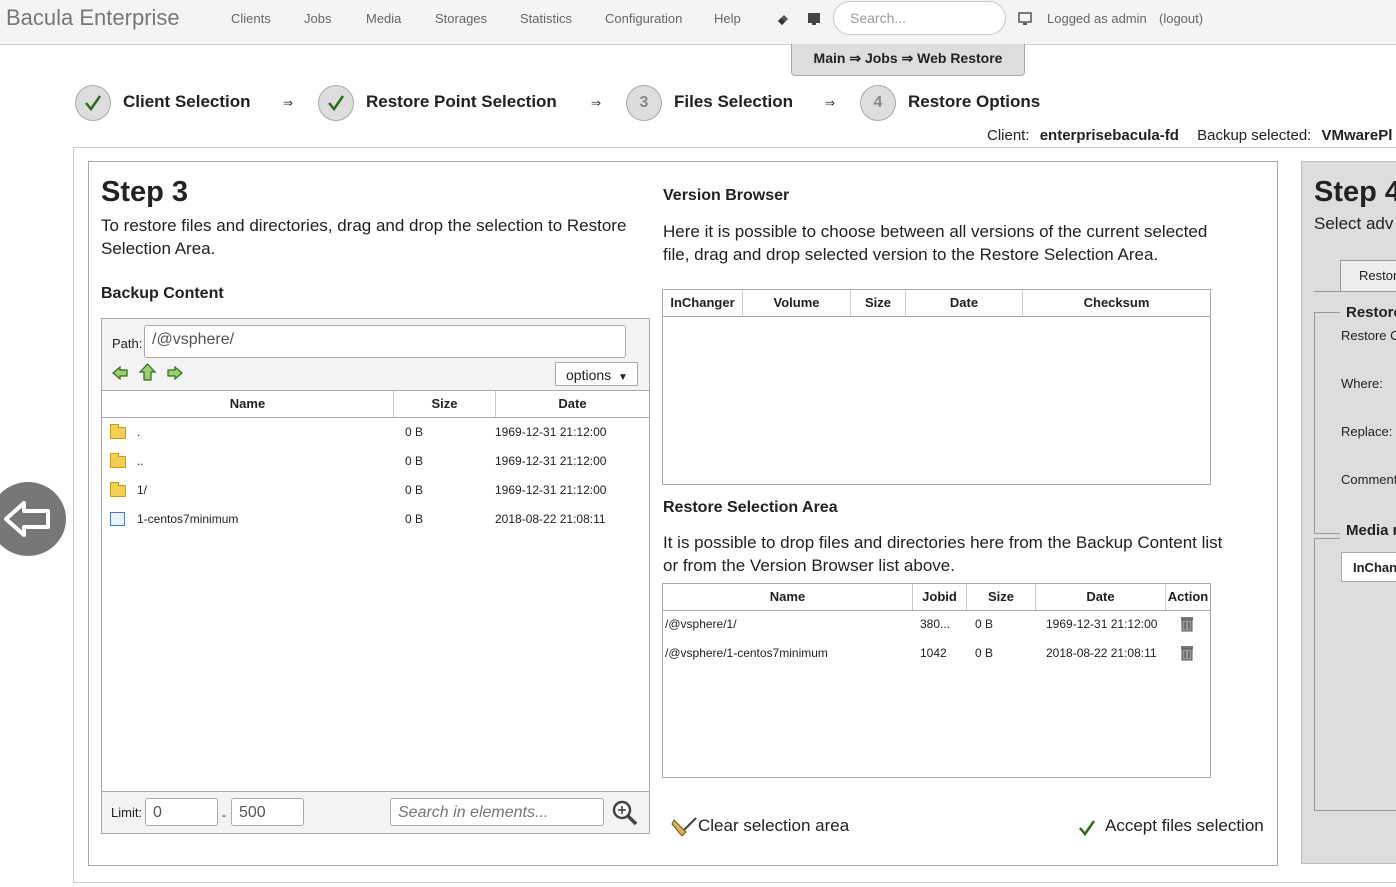 Image resolution: width=1396 pixels, height=887 pixels. I want to click on col-inchanger: InChanger, so click(703, 303).